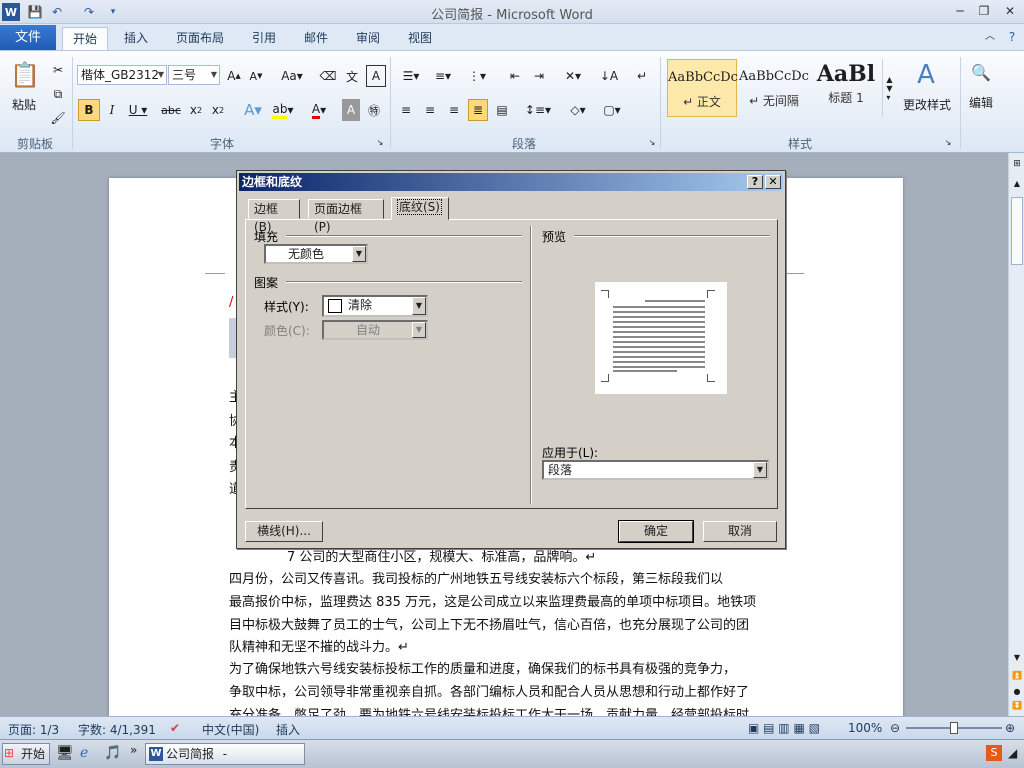  I want to click on proofing-icon: ✔, so click(175, 728).